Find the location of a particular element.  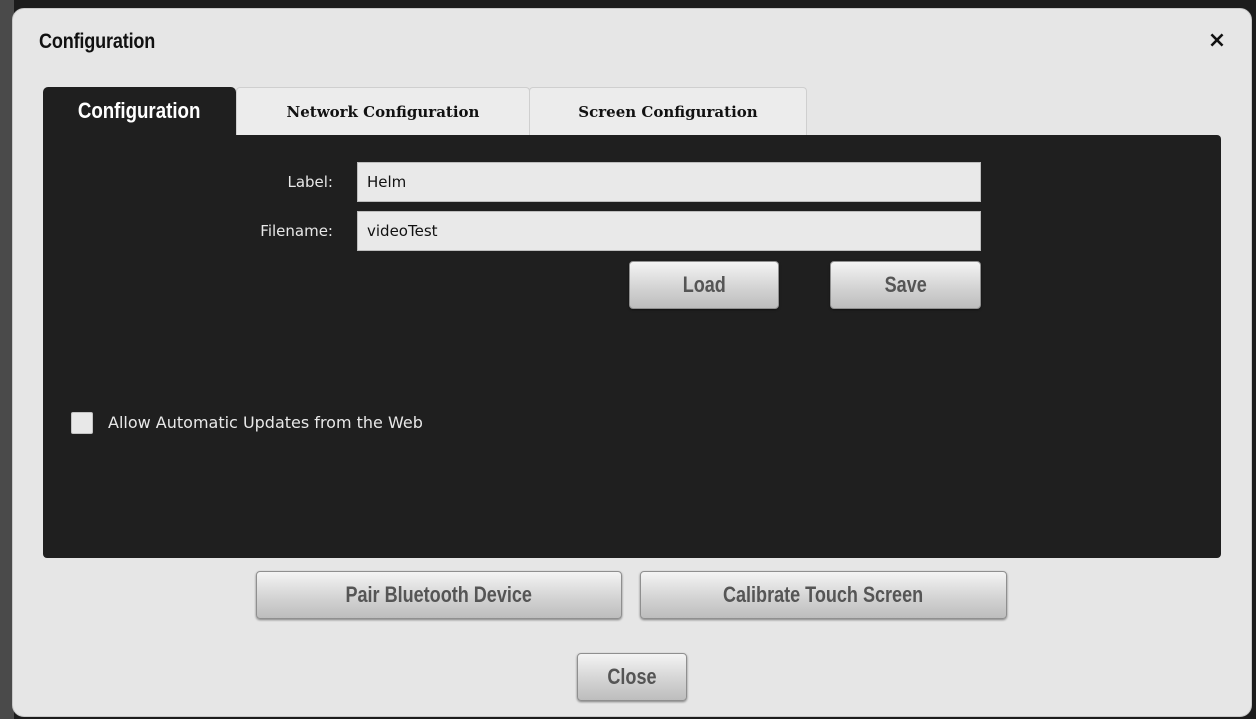

pair-bluetooth-label: Pair Bluetooth Device is located at coordinates (439, 594).